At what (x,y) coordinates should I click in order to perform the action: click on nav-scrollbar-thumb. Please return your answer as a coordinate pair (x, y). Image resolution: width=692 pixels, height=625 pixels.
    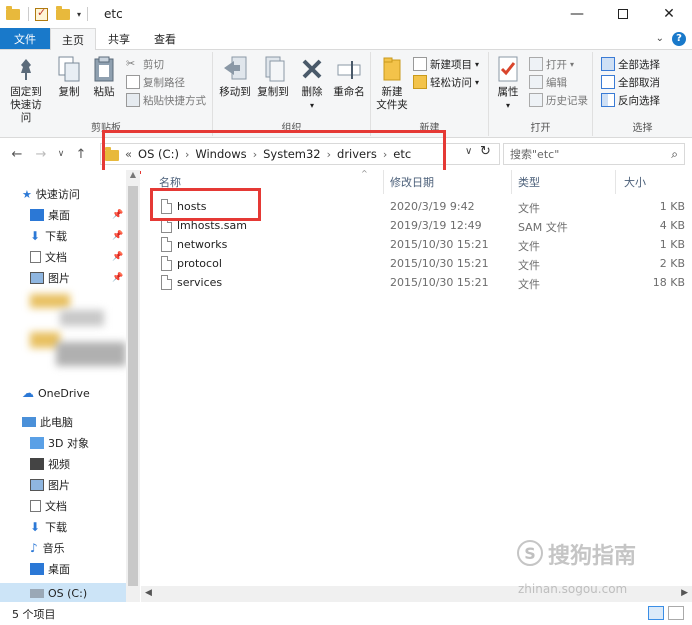
    Looking at the image, I should click on (133, 386).